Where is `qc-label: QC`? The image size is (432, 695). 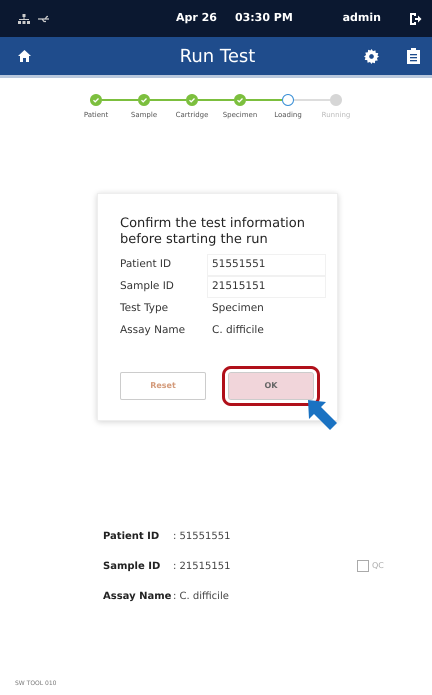
qc-label: QC is located at coordinates (378, 566).